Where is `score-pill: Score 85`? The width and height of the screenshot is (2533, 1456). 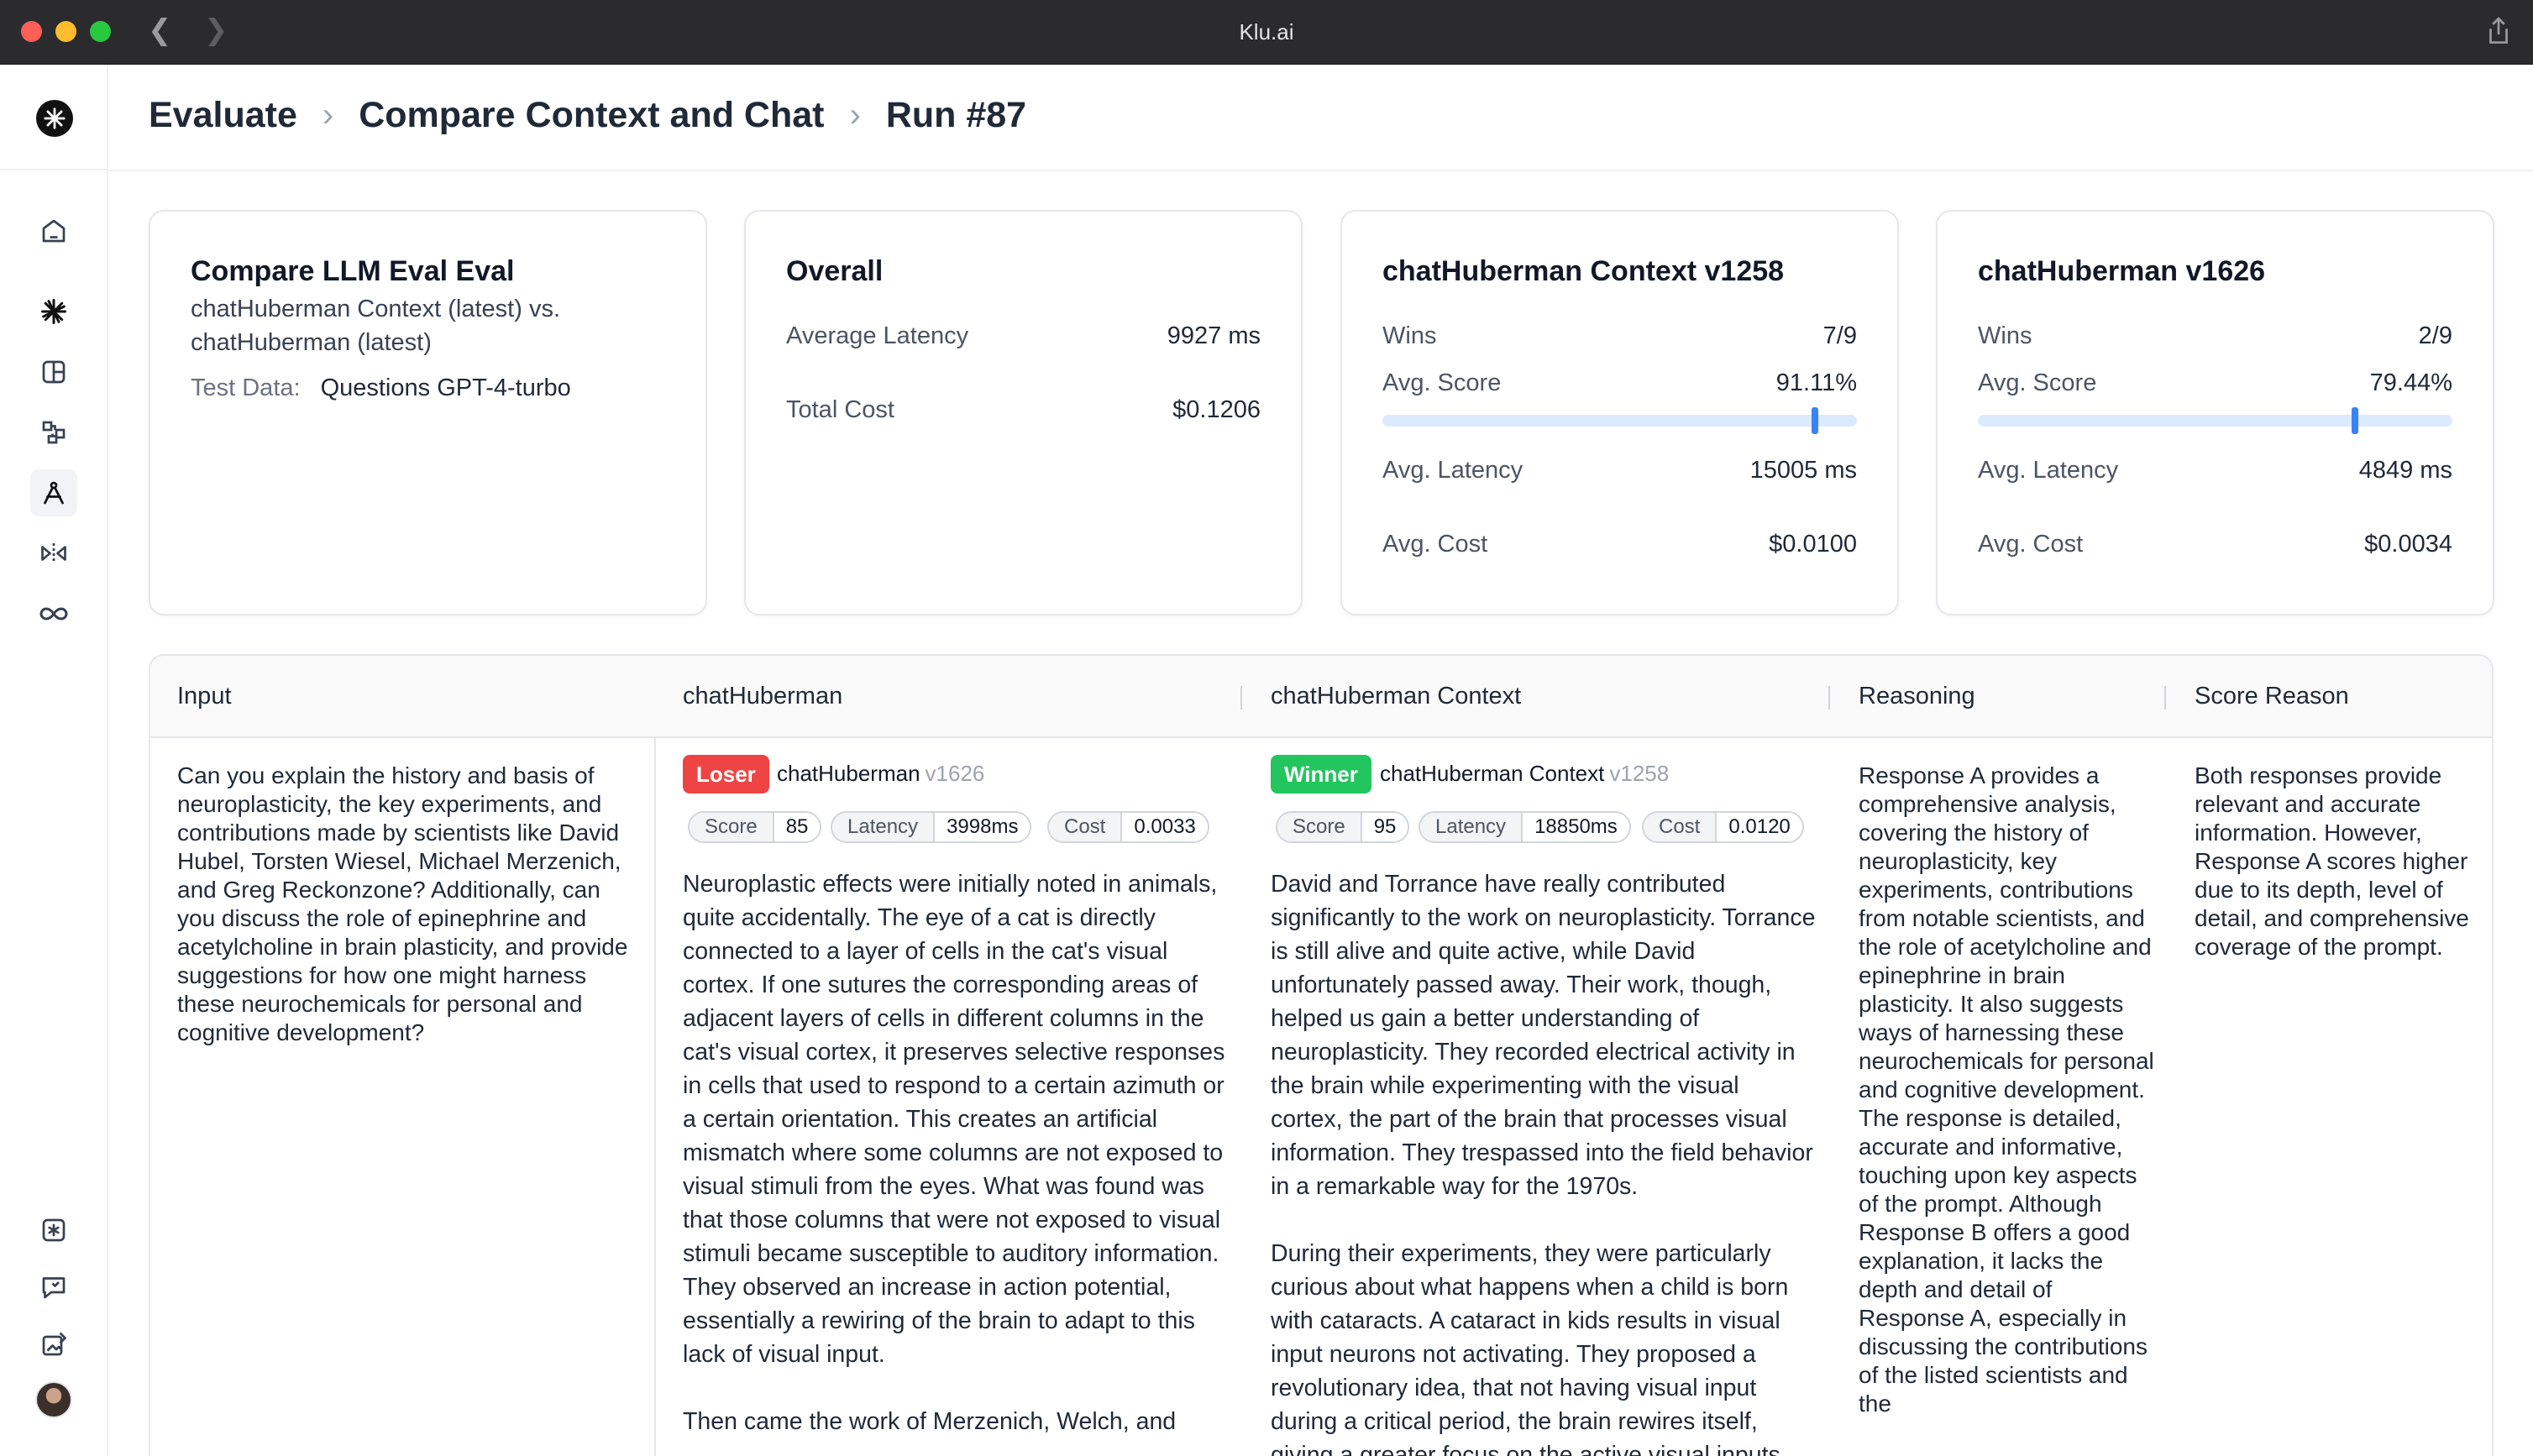
score-pill: Score 85 is located at coordinates (755, 827).